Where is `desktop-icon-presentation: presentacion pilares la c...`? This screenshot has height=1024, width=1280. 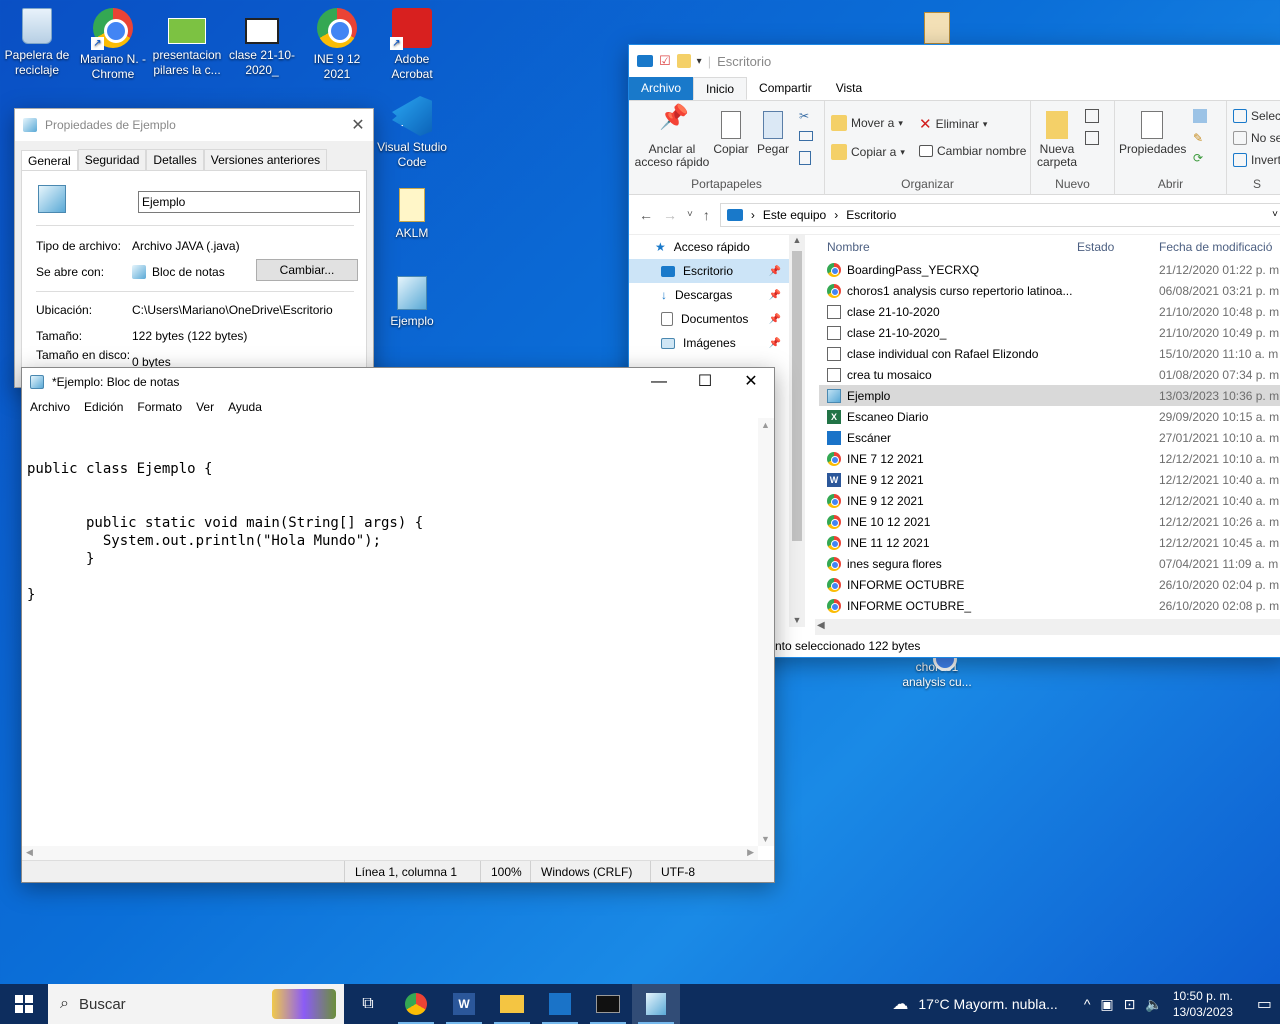 desktop-icon-presentation: presentacion pilares la c... is located at coordinates (187, 41).